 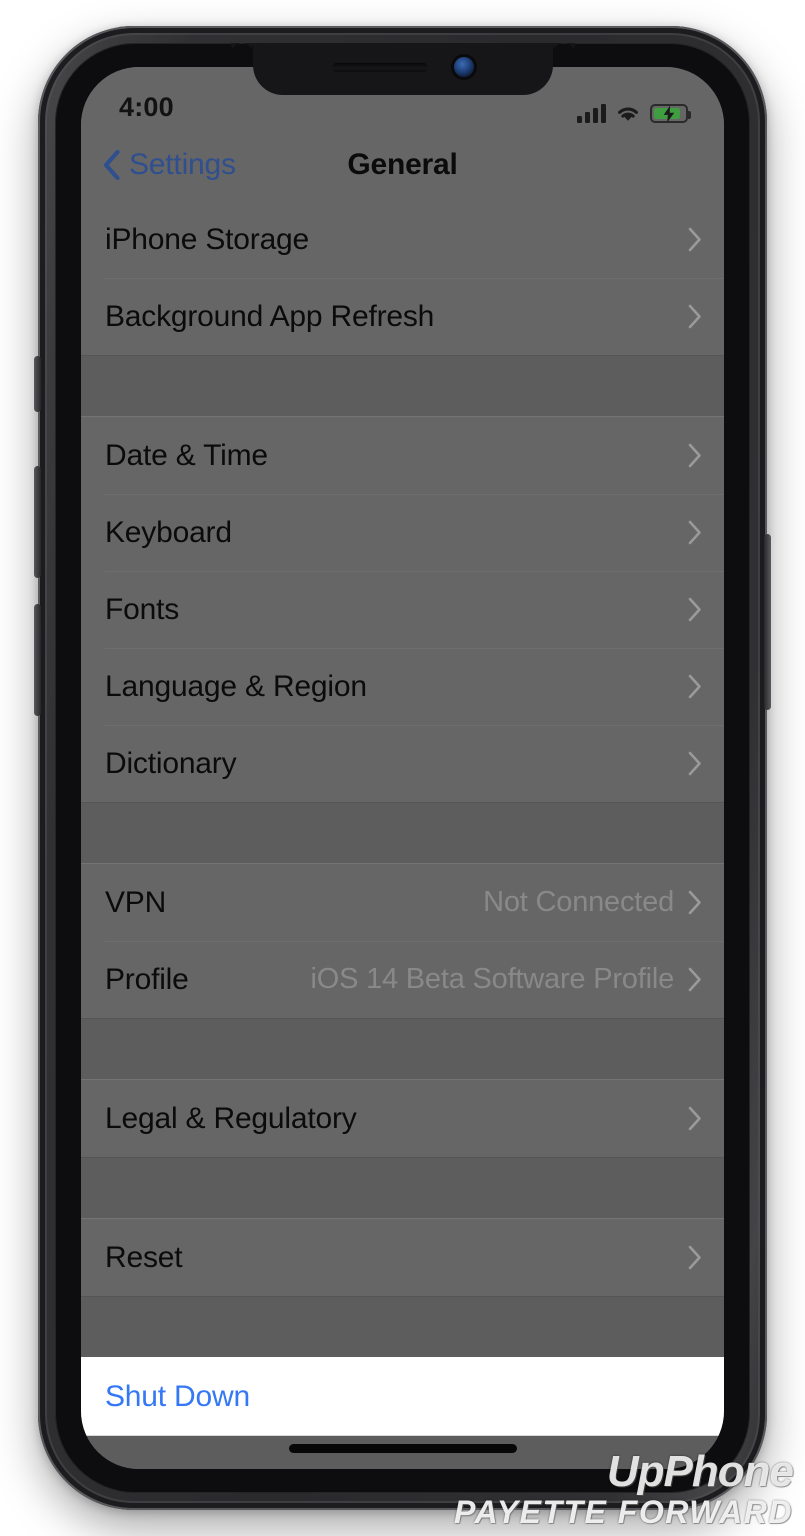 I want to click on back-button: Settings, so click(x=158, y=165).